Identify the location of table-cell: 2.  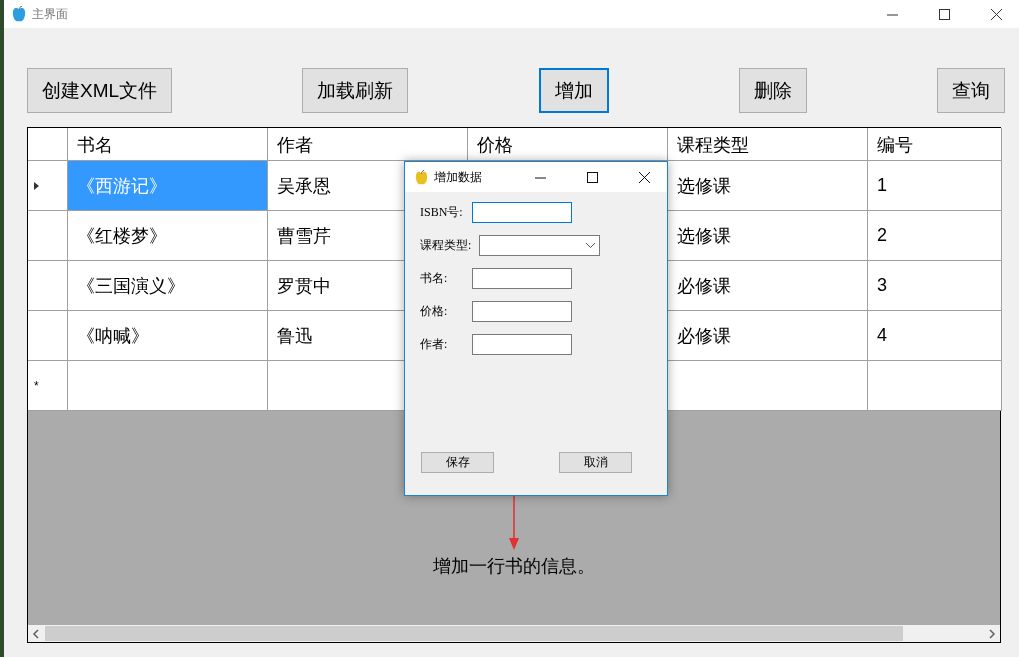
(935, 236).